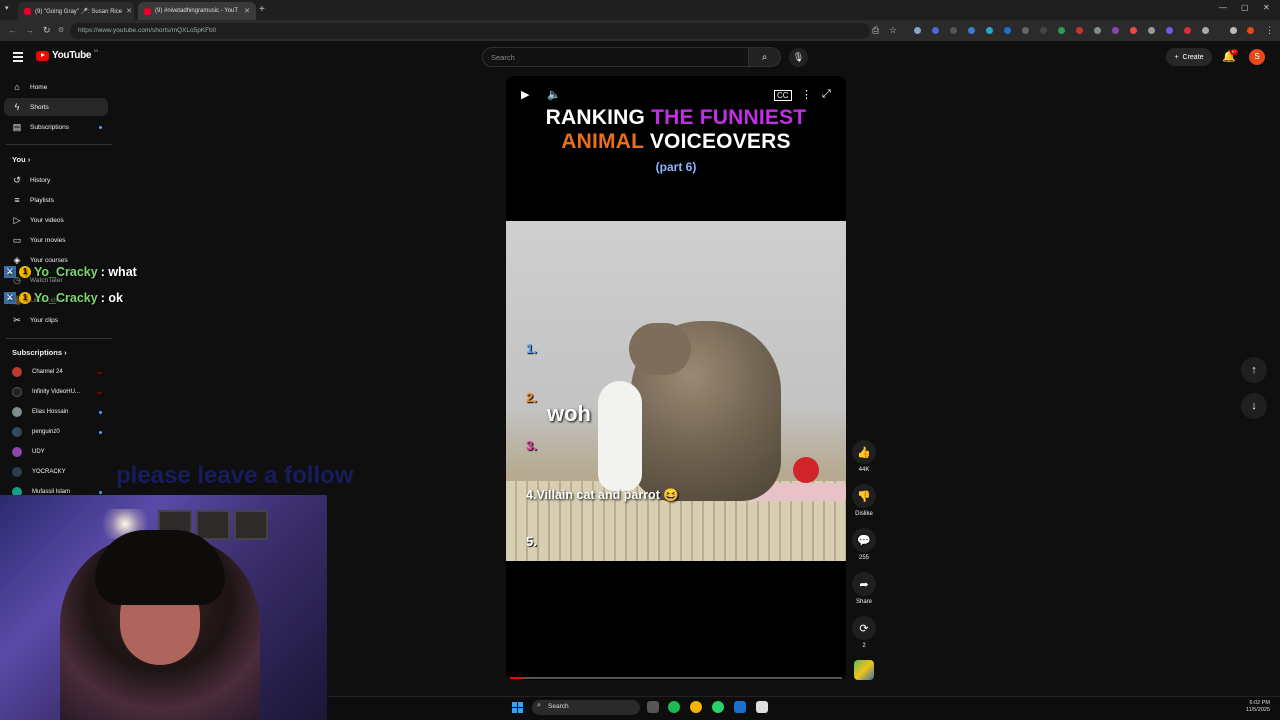  Describe the element at coordinates (1254, 406) in the screenshot. I see `next-short-button: ↓` at that location.